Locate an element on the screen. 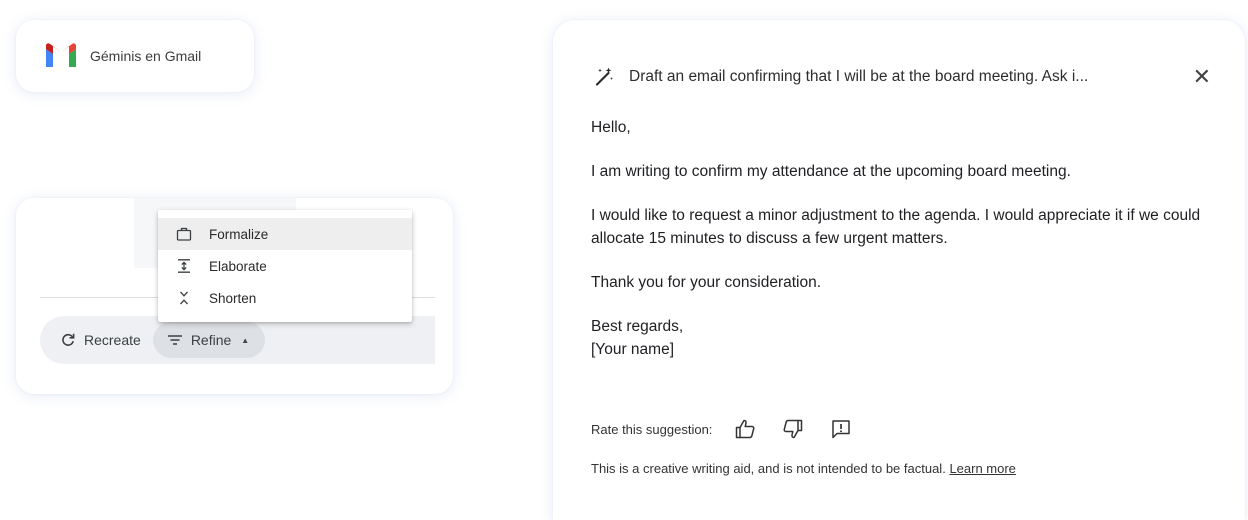 Image resolution: width=1248 pixels, height=520 pixels. menu-item-label: Formalize is located at coordinates (239, 234).